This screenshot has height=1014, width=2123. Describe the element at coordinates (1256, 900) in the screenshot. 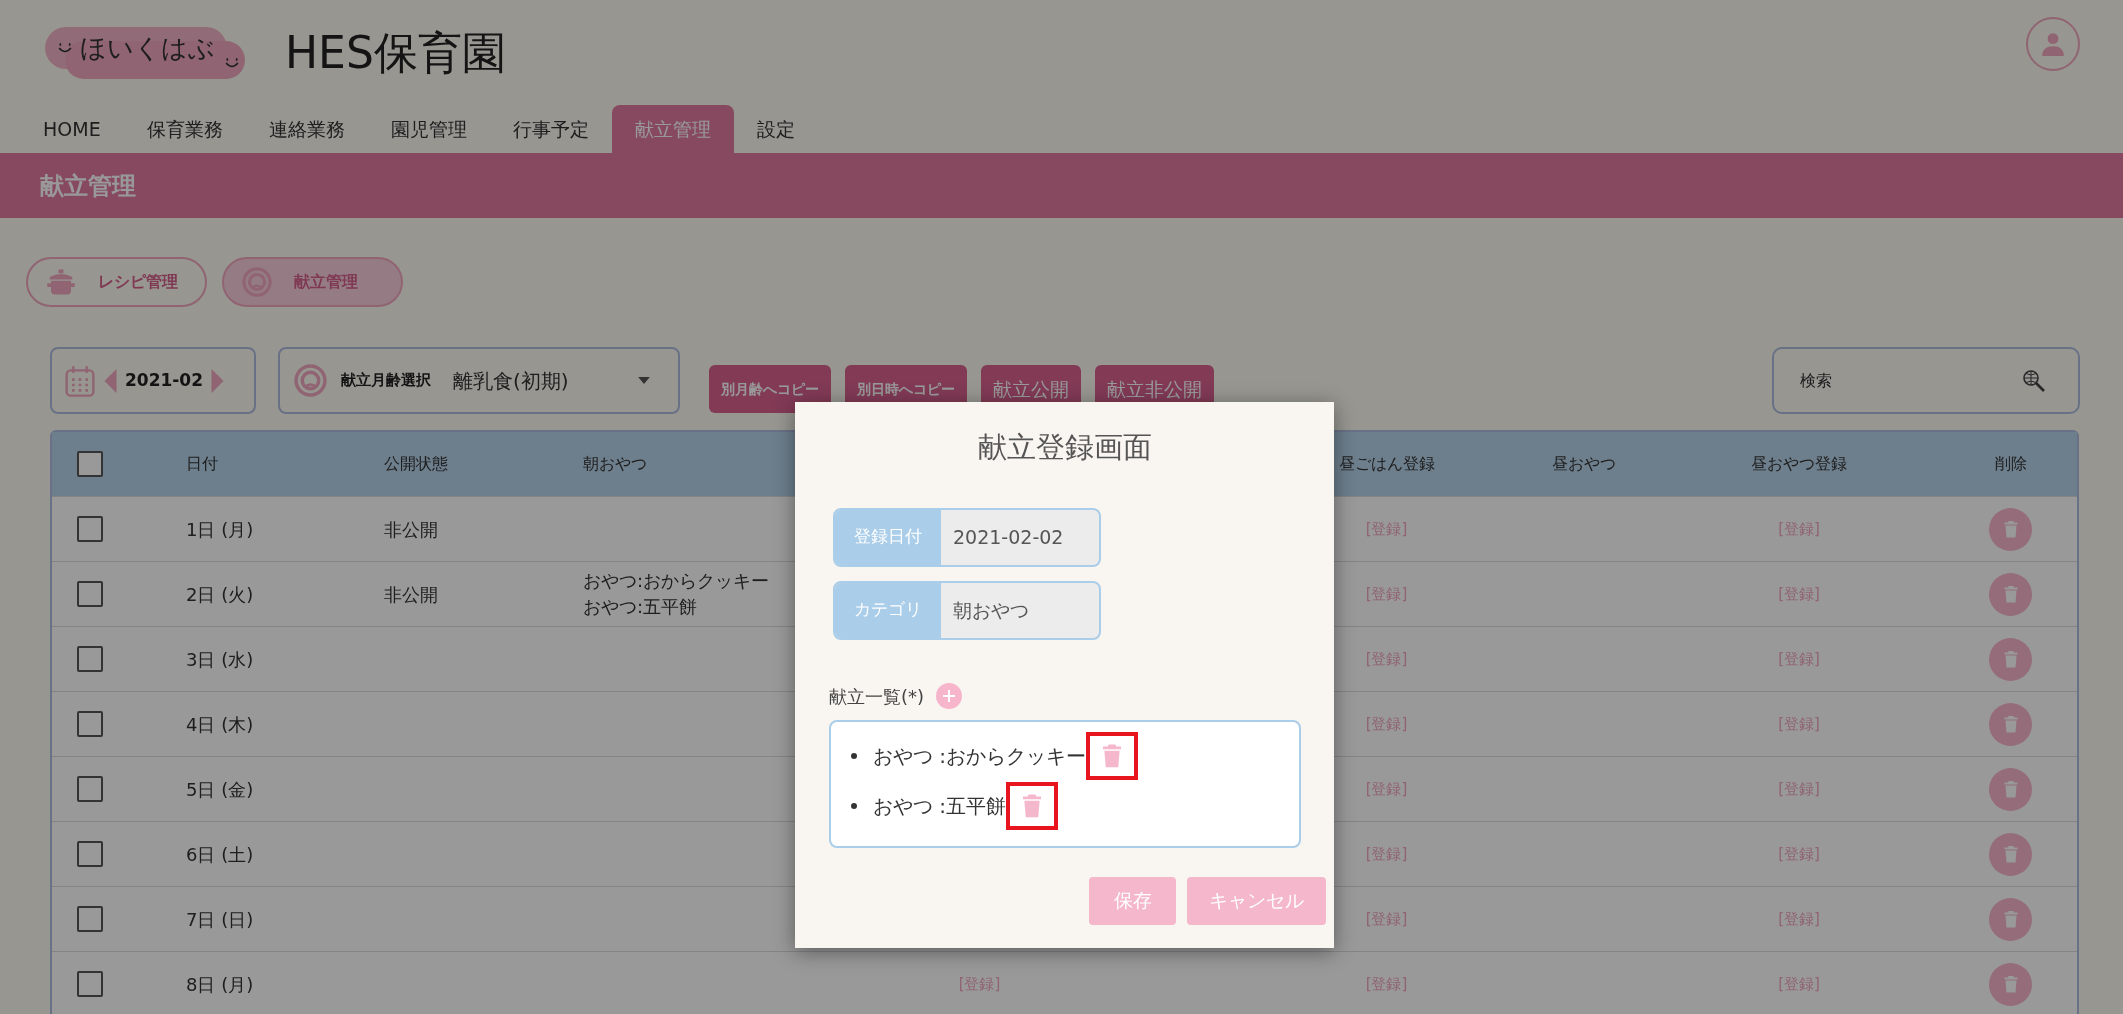

I see `cancel-button: キャンセル` at that location.